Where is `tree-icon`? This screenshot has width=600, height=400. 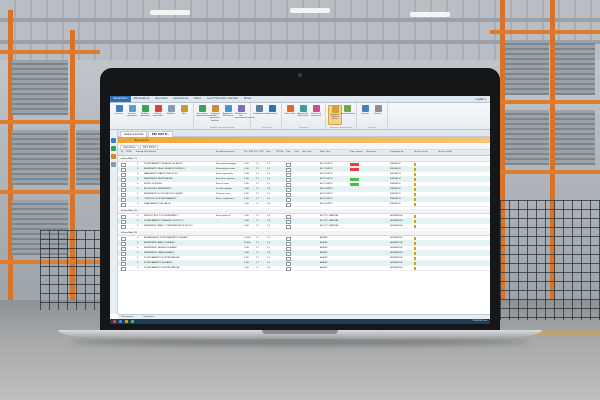
tree-icon is located at coordinates (113, 148).